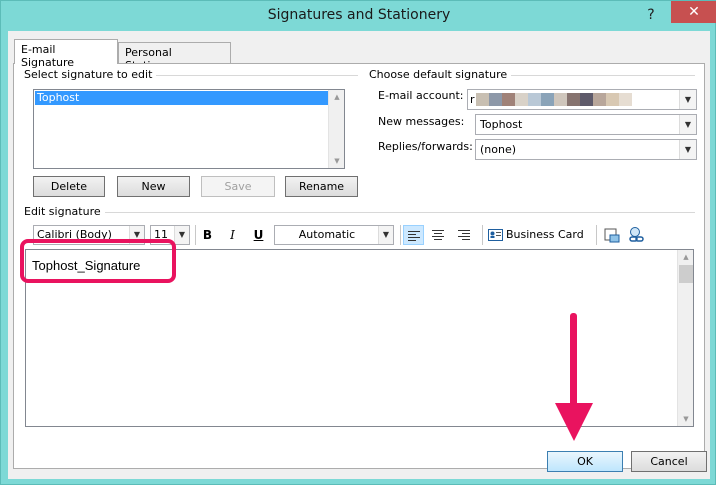 The height and width of the screenshot is (485, 716). Describe the element at coordinates (90, 74) in the screenshot. I see `select-signature-label: Select signature to edit` at that location.